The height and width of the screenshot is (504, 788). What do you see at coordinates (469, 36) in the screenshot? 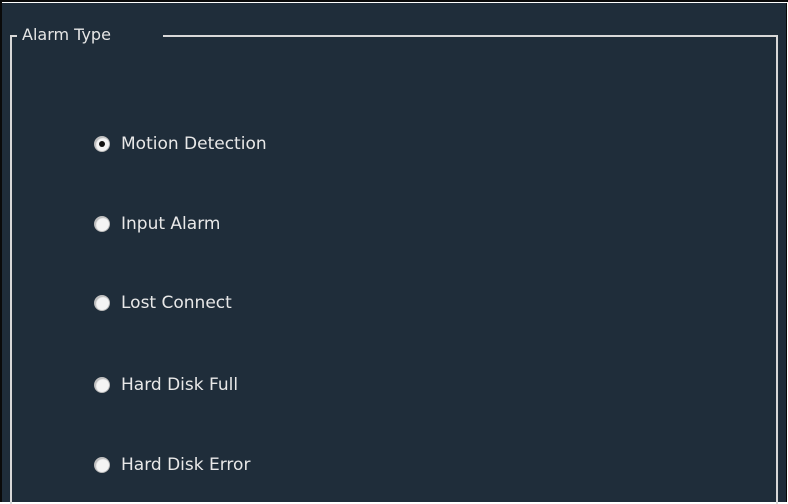
I see `groupbox-top-right-border` at bounding box center [469, 36].